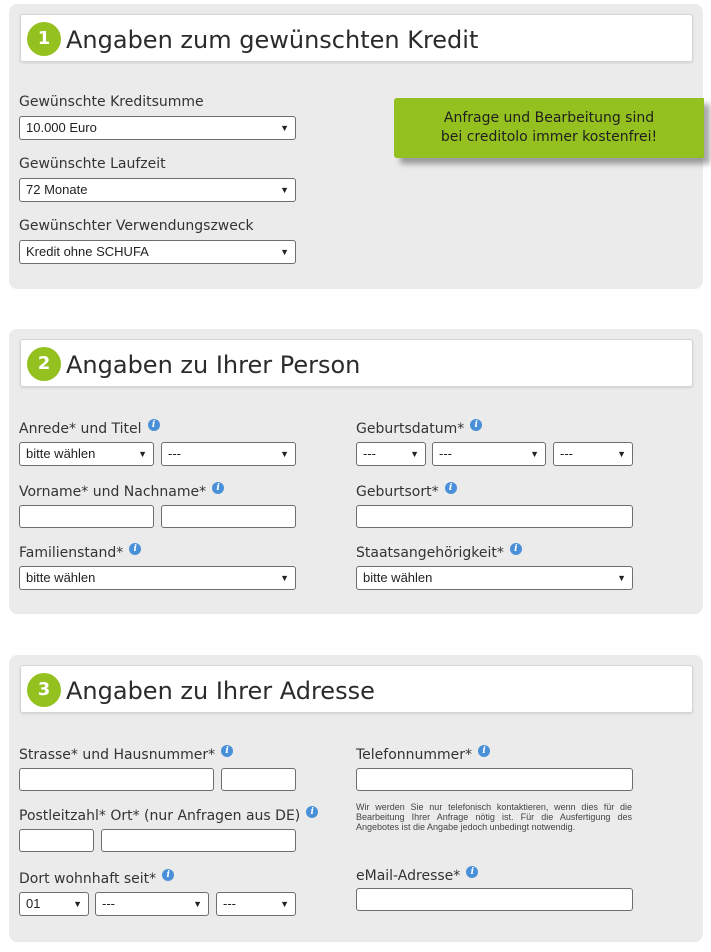  Describe the element at coordinates (258, 779) in the screenshot. I see `hausnummer-field` at that location.